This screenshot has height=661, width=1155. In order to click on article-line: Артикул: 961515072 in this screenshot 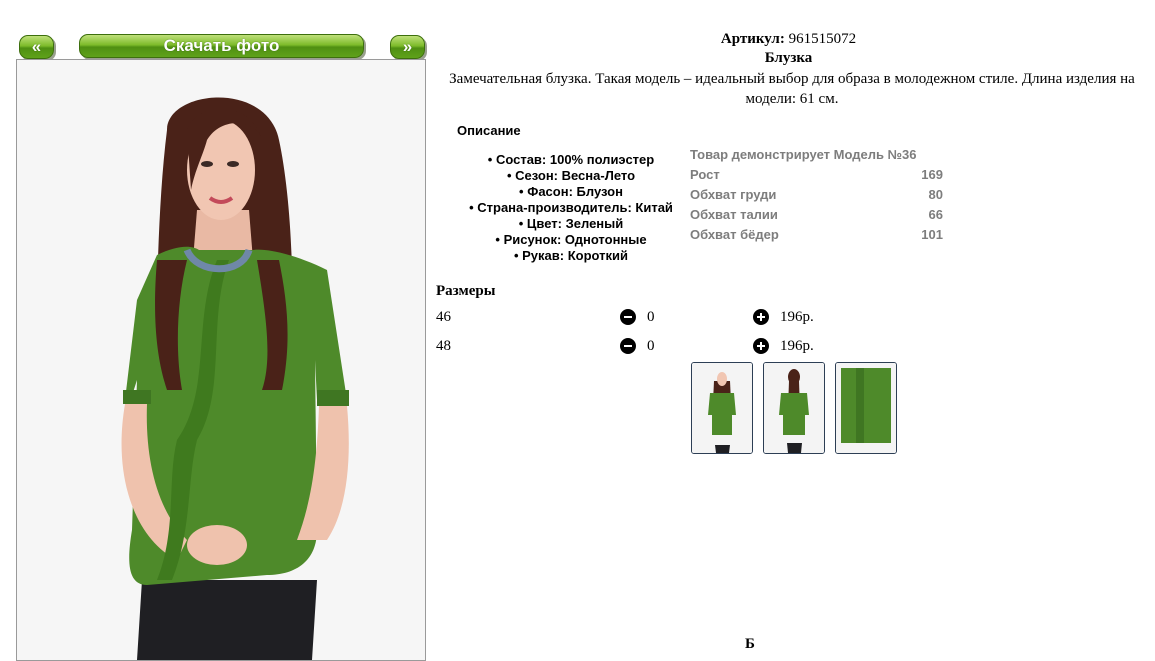, I will do `click(788, 39)`.